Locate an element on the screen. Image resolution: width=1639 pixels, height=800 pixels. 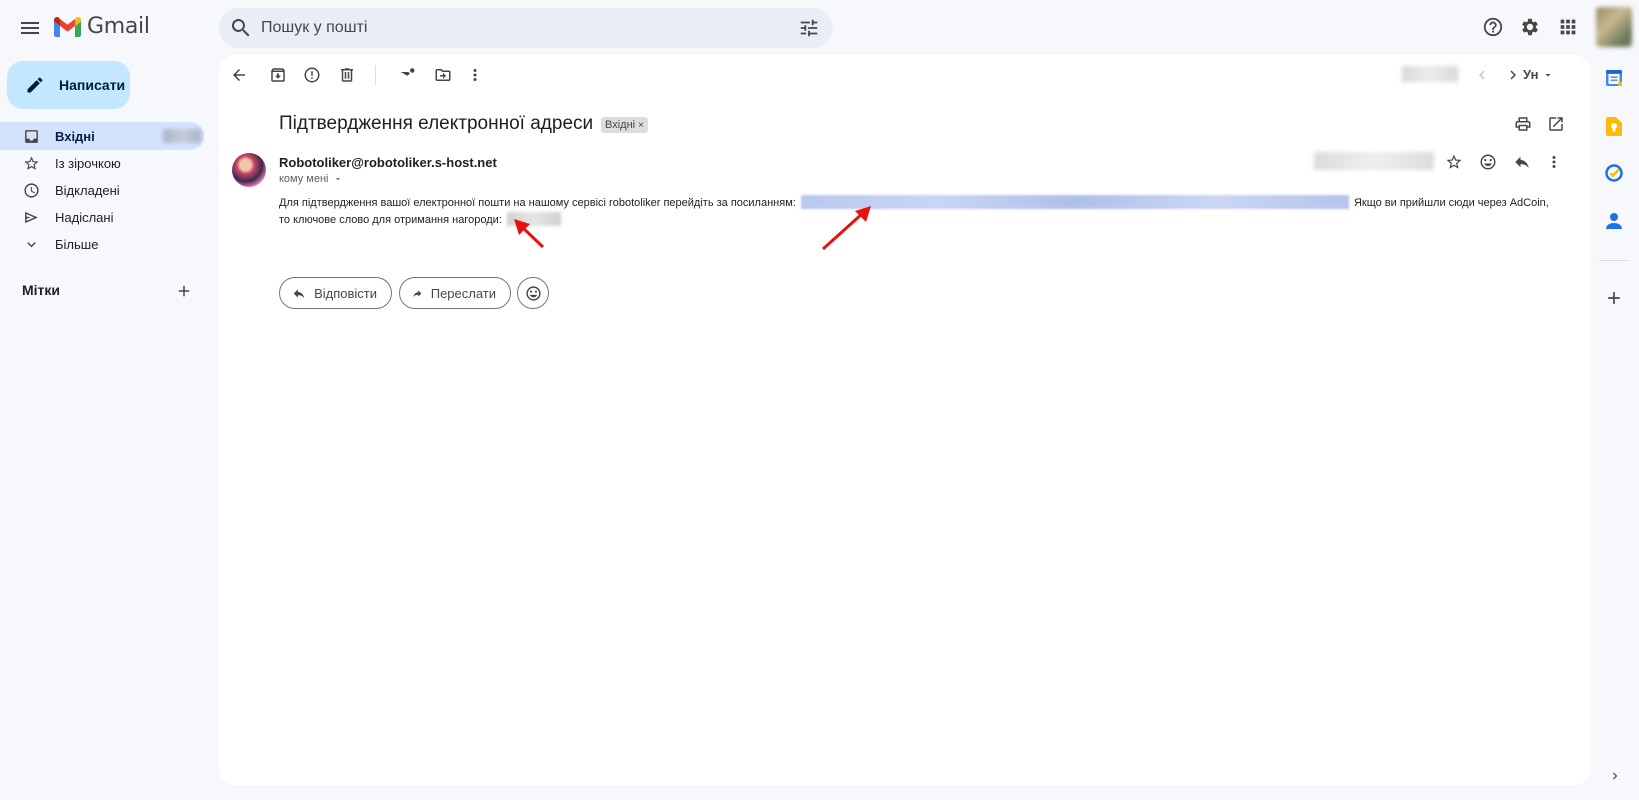
forward-action-button: Переслати is located at coordinates (455, 293).